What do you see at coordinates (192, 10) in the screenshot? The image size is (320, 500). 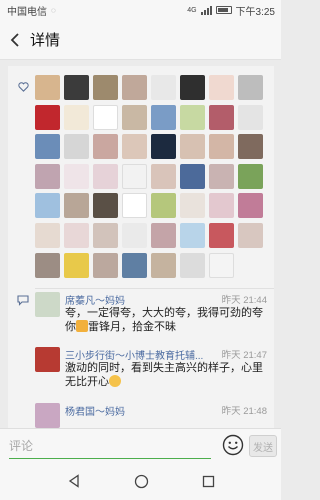 I see `network-label: 4G` at bounding box center [192, 10].